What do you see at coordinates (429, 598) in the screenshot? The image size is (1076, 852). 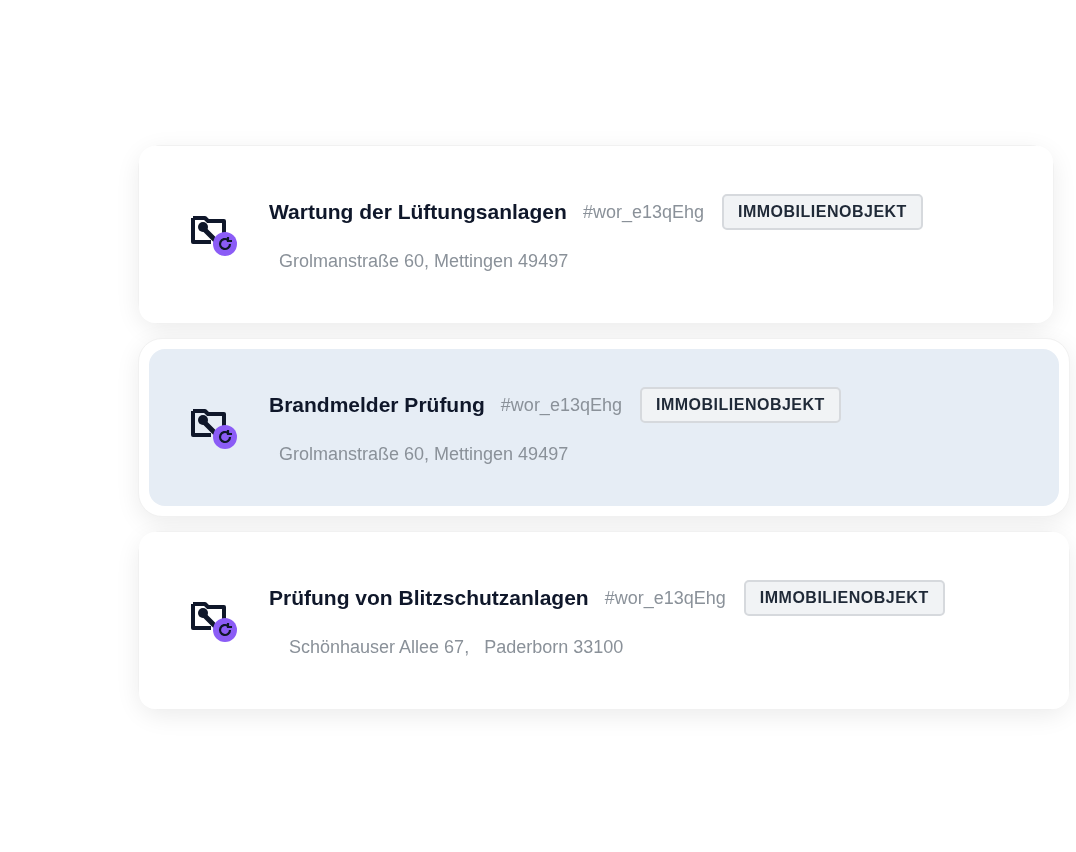 I see `item-title: Prüfung von Blitzschutzanlagen` at bounding box center [429, 598].